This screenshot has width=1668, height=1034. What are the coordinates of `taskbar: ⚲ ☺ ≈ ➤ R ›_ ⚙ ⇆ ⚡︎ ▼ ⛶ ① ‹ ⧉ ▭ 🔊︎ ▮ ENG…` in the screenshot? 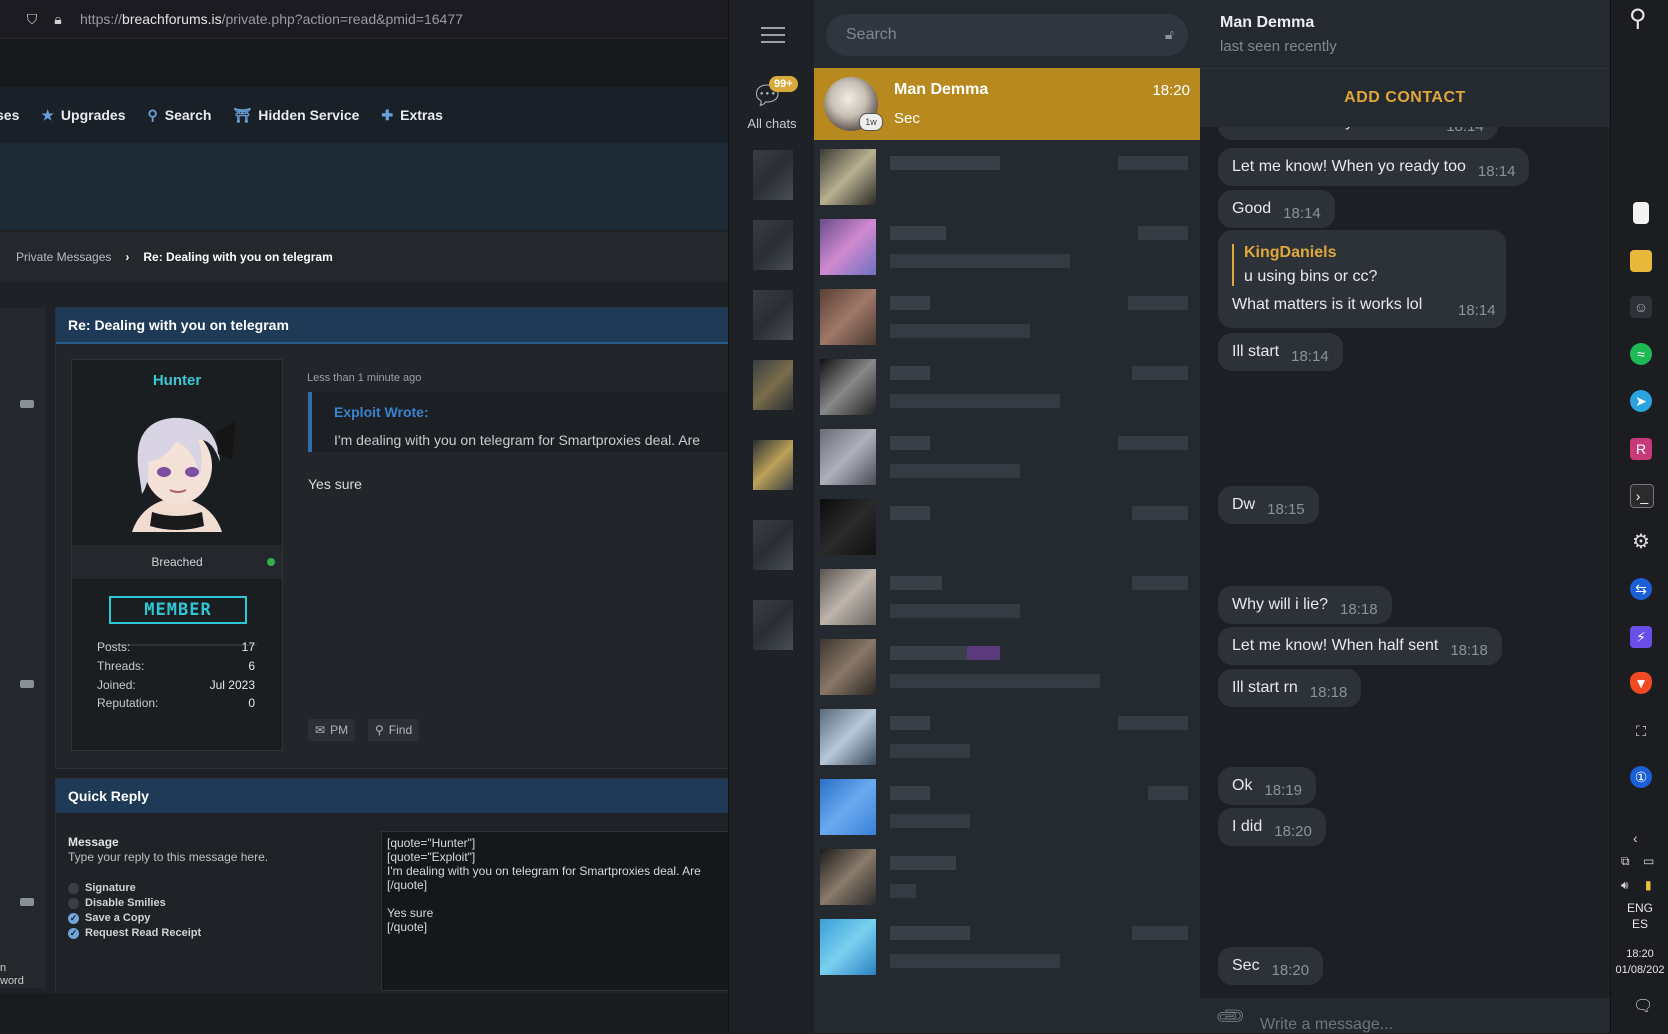 It's located at (1639, 516).